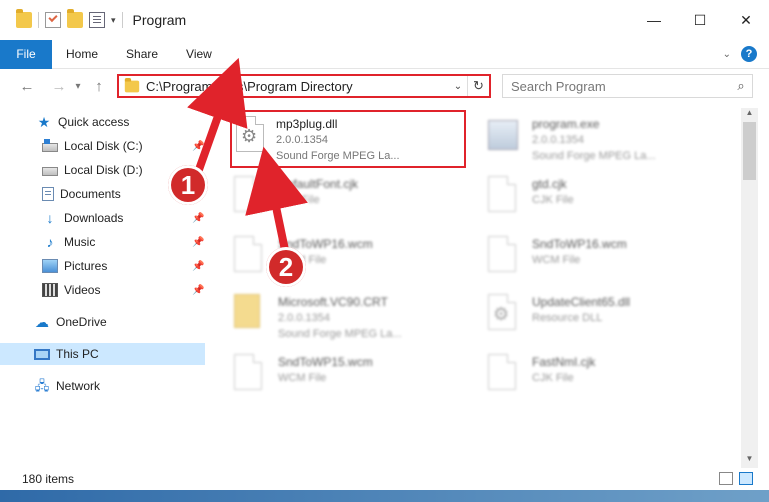 This screenshot has height=502, width=769. I want to click on sidebar-item-label: Music, so click(80, 242).